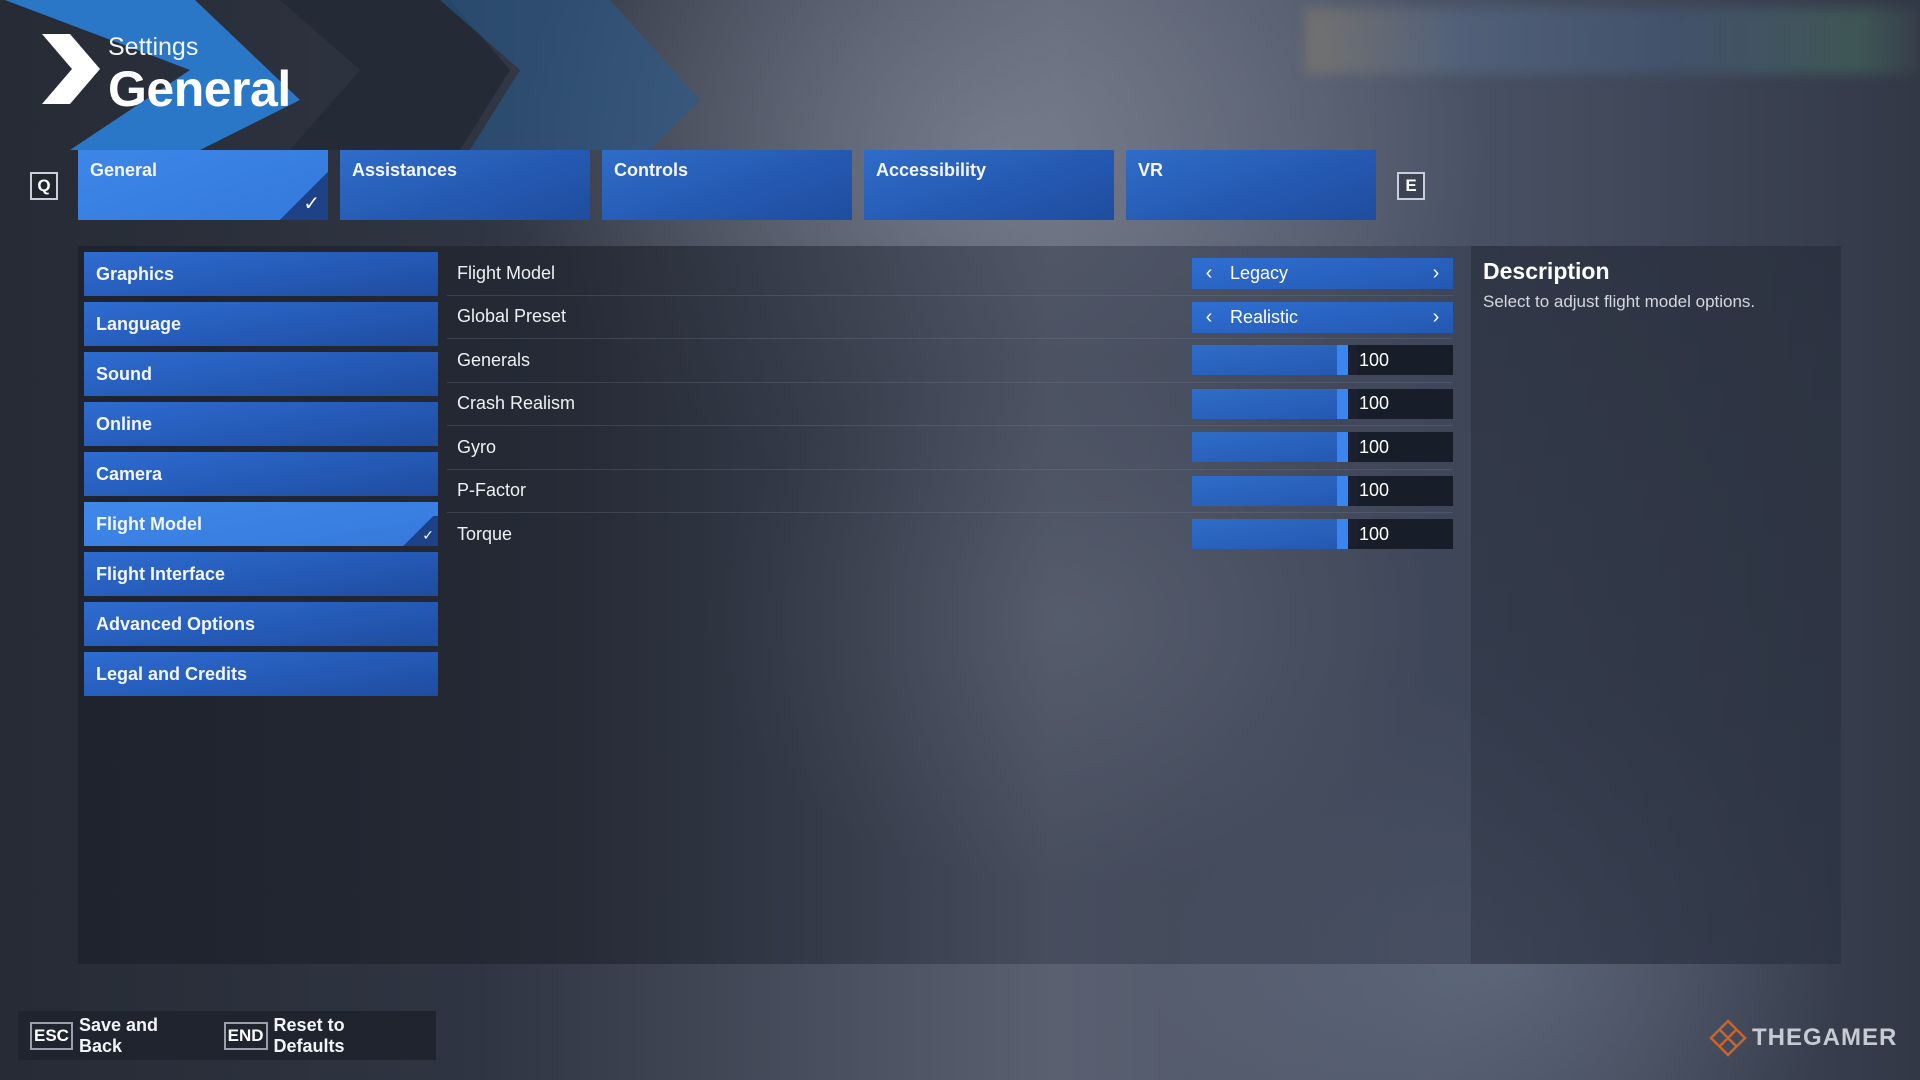 The image size is (1920, 1080). What do you see at coordinates (149, 523) in the screenshot?
I see `sidebar-item-label: Flight Model` at bounding box center [149, 523].